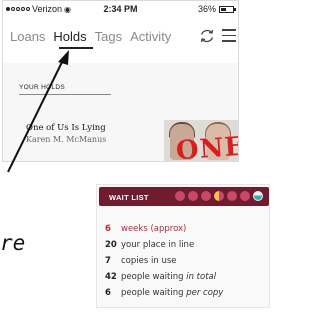 This screenshot has width=320, height=334. Describe the element at coordinates (164, 293) in the screenshot. I see `wait-list-row-per-copy: 6 people waiting per copy` at that location.